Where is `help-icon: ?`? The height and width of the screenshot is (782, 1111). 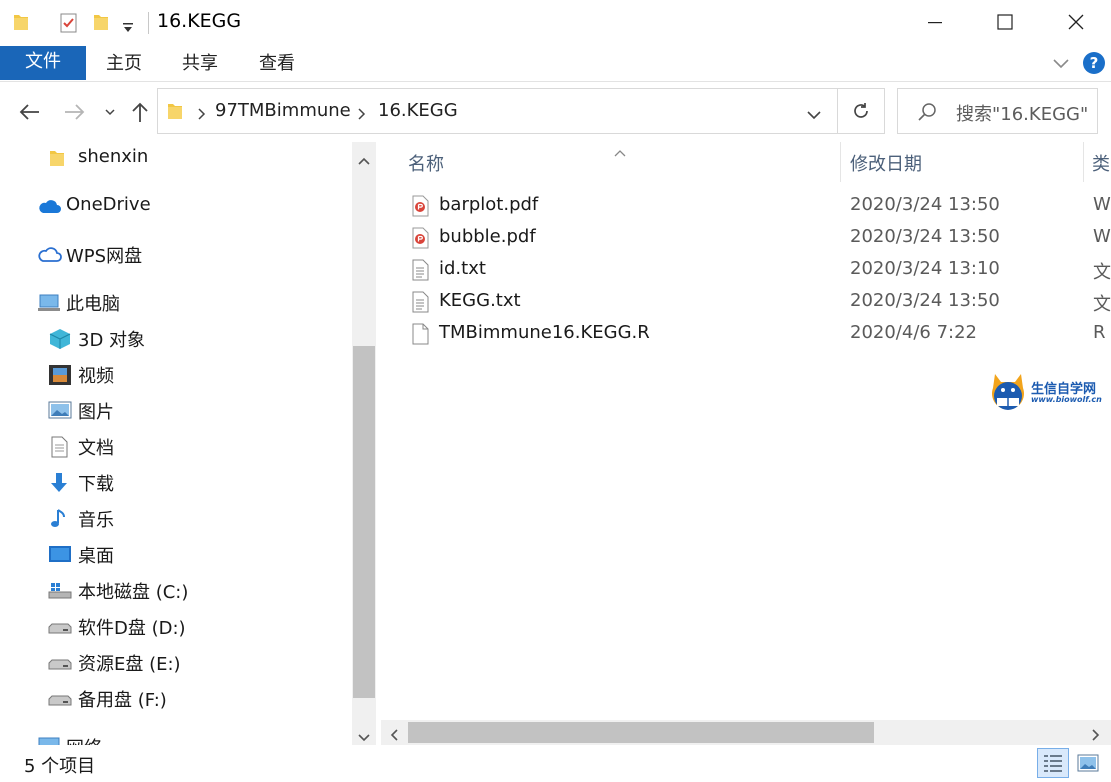 help-icon: ? is located at coordinates (1094, 63).